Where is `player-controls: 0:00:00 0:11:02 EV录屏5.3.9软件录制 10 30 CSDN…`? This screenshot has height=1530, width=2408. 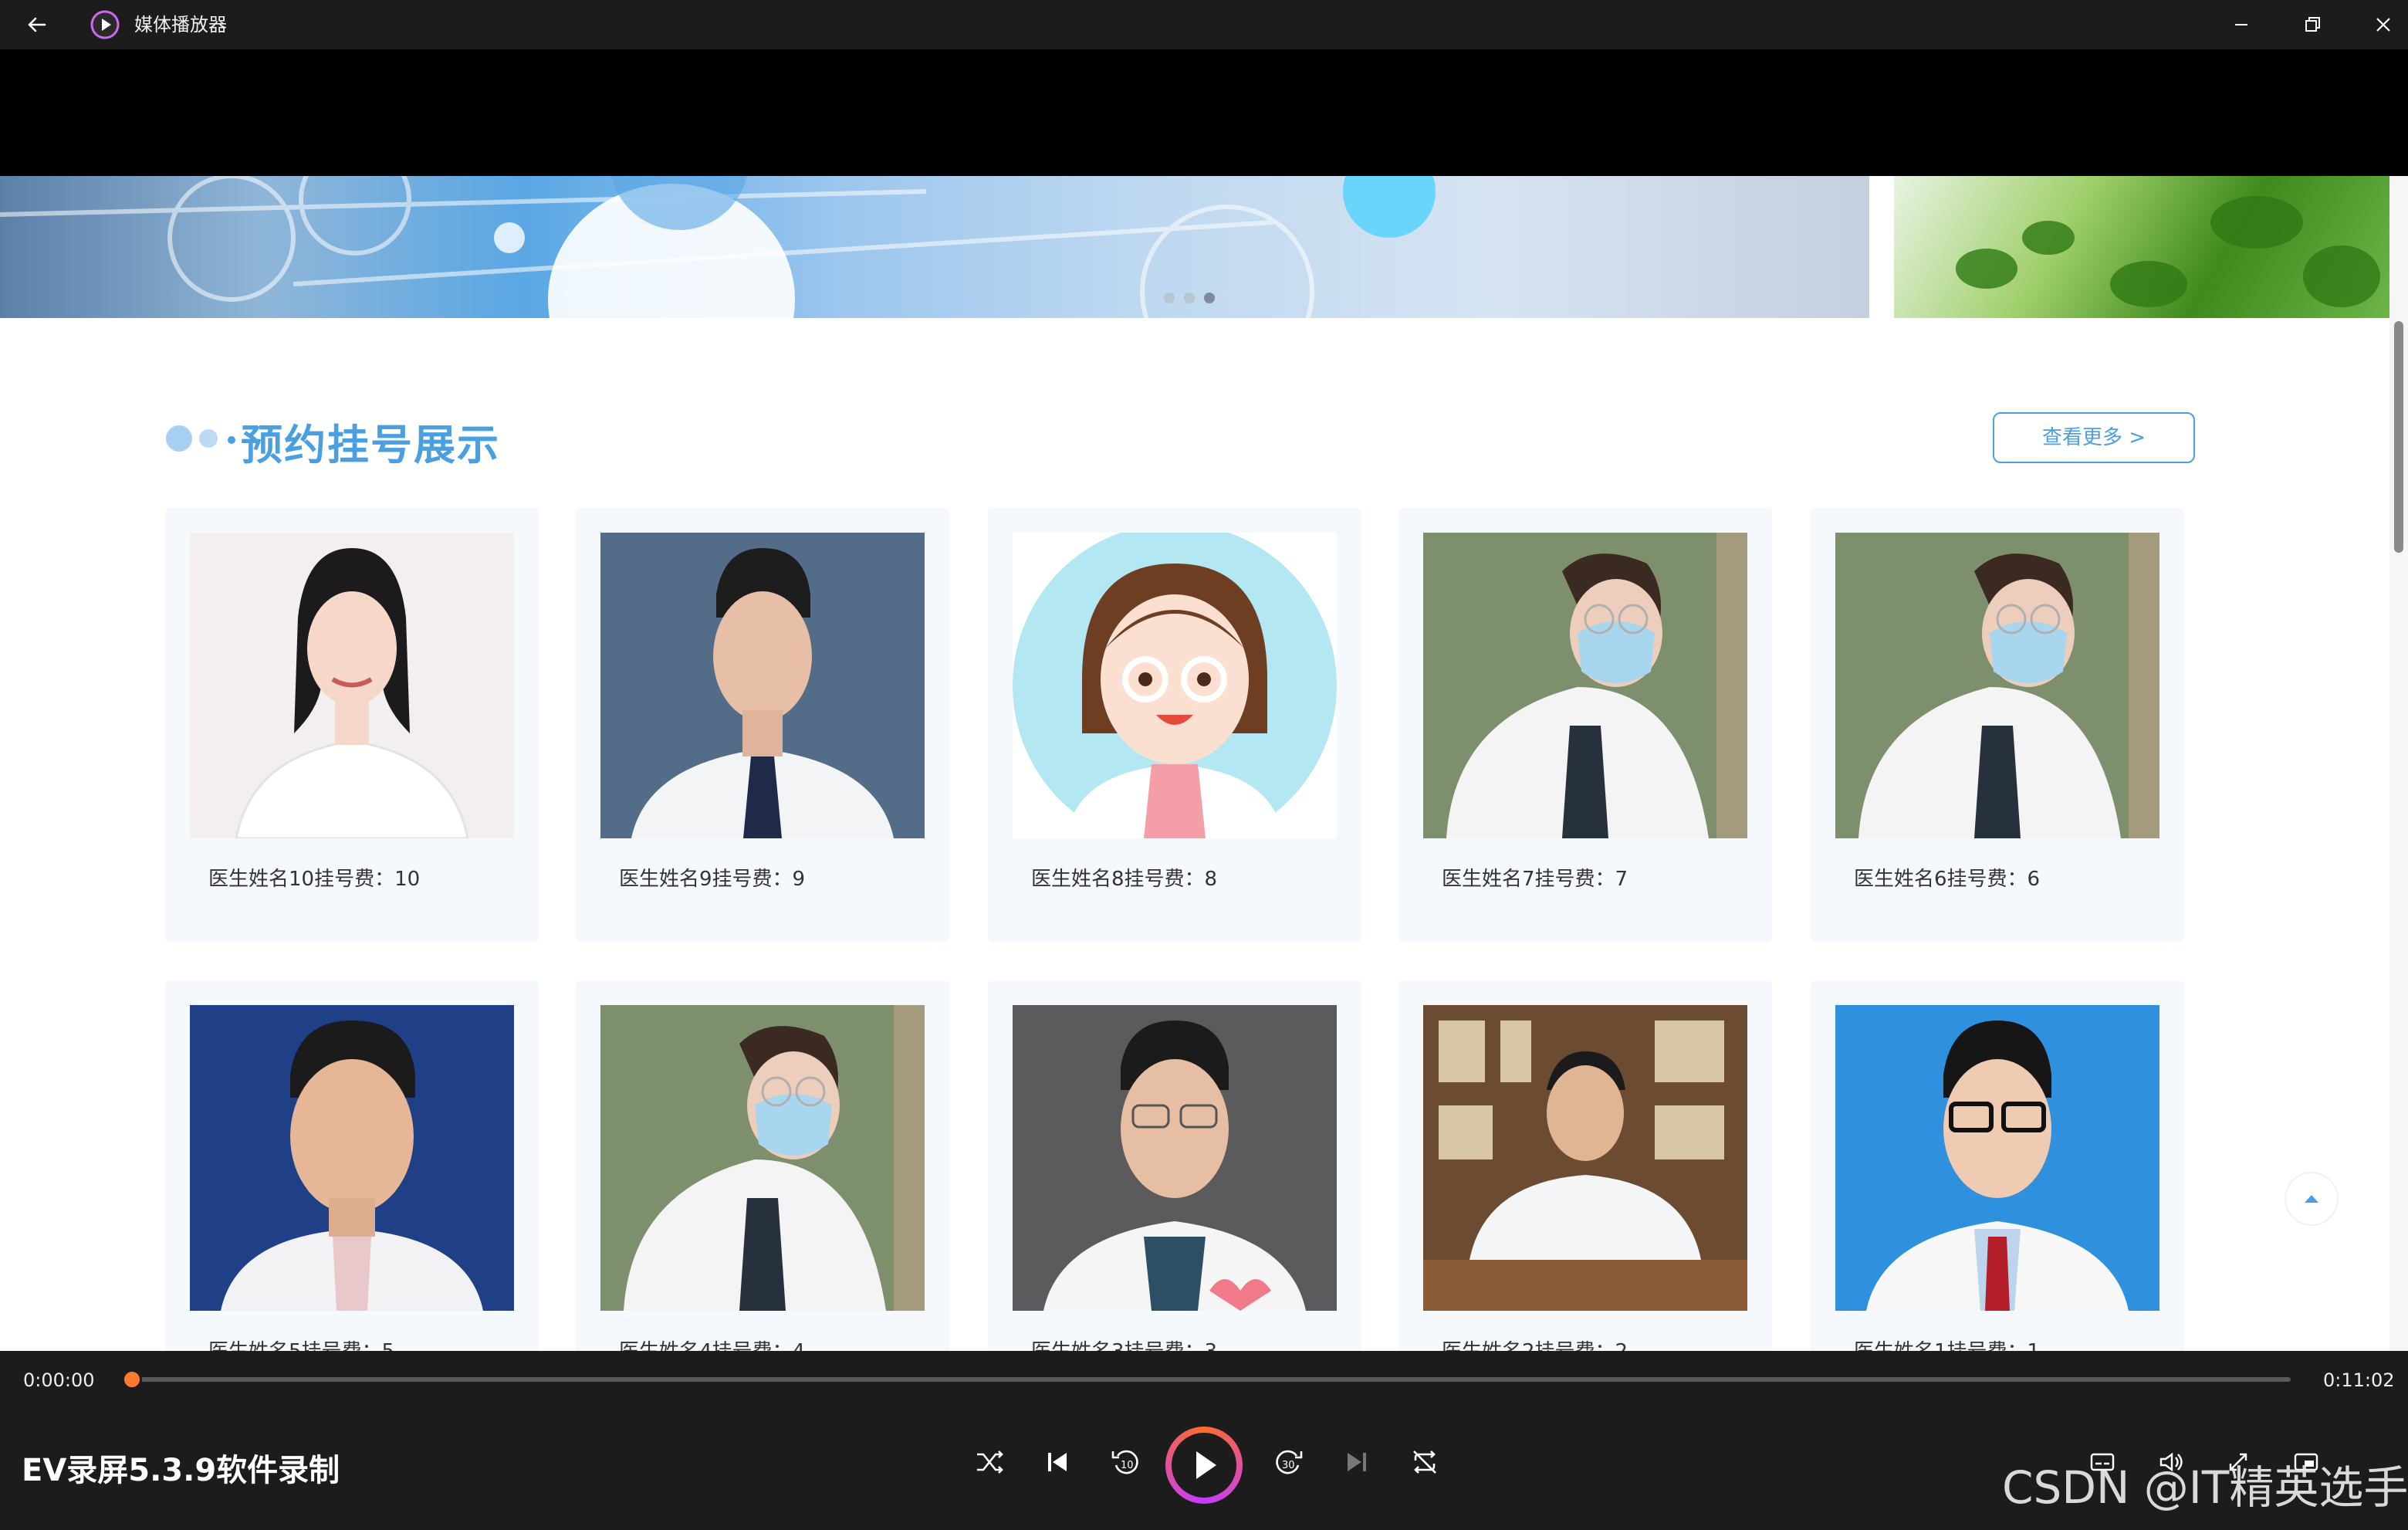 player-controls: 0:00:00 0:11:02 EV录屏5.3.9软件录制 10 30 CSDN… is located at coordinates (1204, 1440).